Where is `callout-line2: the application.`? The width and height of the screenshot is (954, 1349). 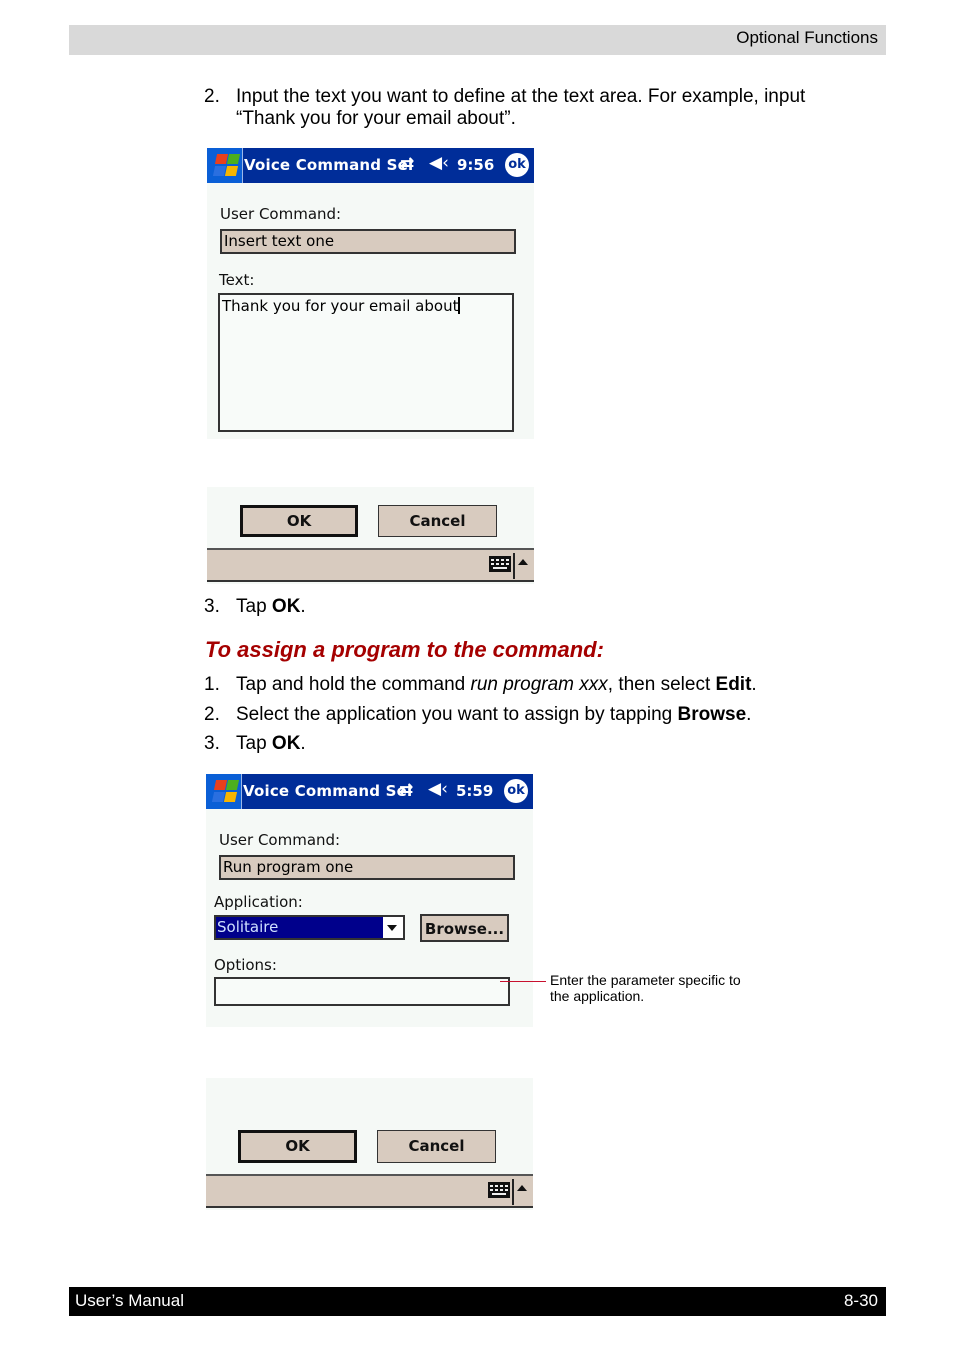 callout-line2: the application. is located at coordinates (597, 996).